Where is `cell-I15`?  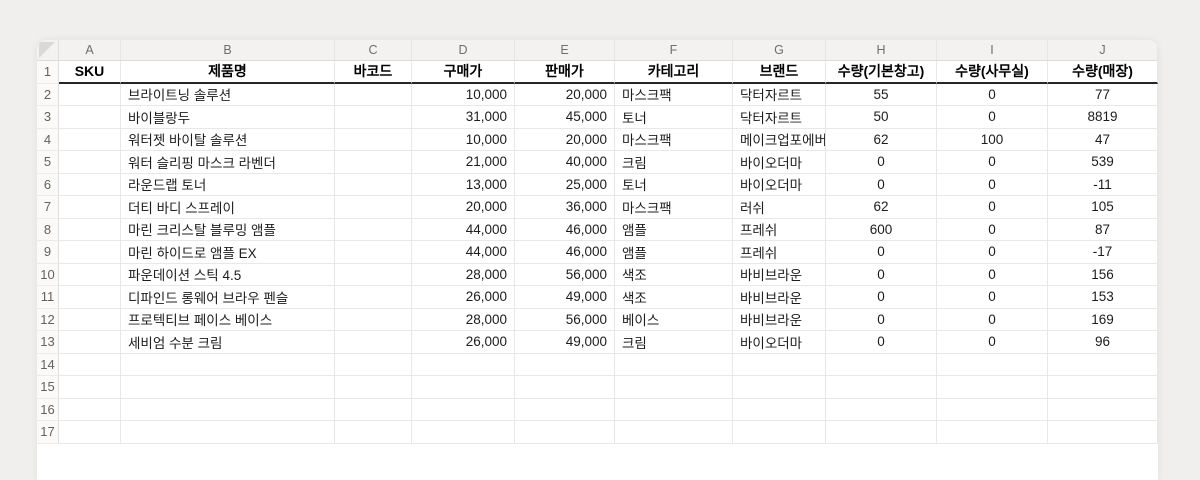
cell-I15 is located at coordinates (992, 387).